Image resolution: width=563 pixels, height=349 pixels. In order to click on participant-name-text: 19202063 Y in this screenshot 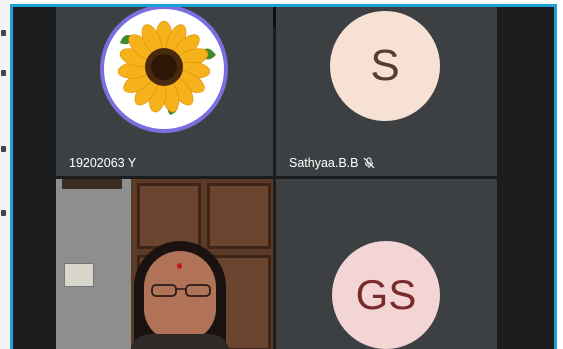, I will do `click(103, 163)`.